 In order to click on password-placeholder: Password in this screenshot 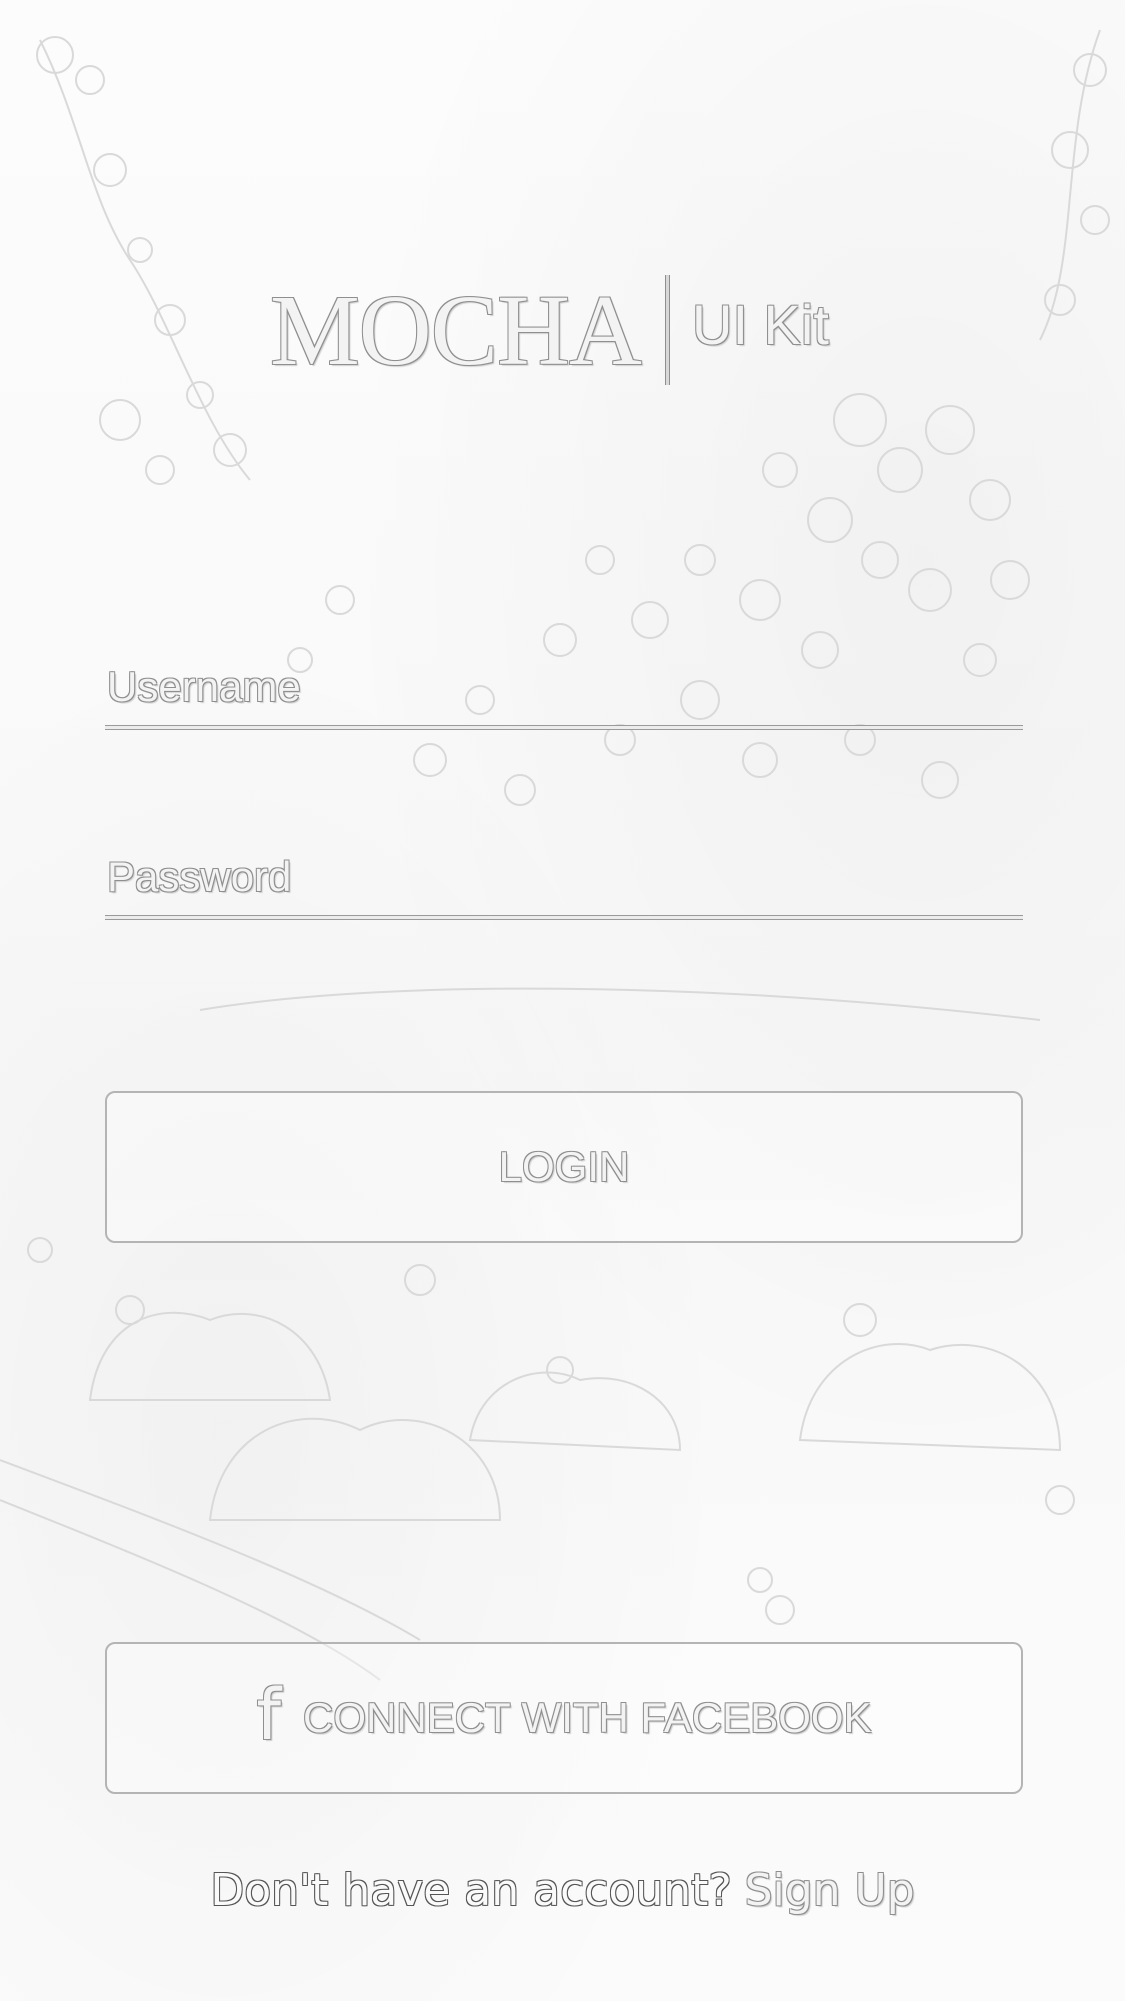, I will do `click(199, 876)`.